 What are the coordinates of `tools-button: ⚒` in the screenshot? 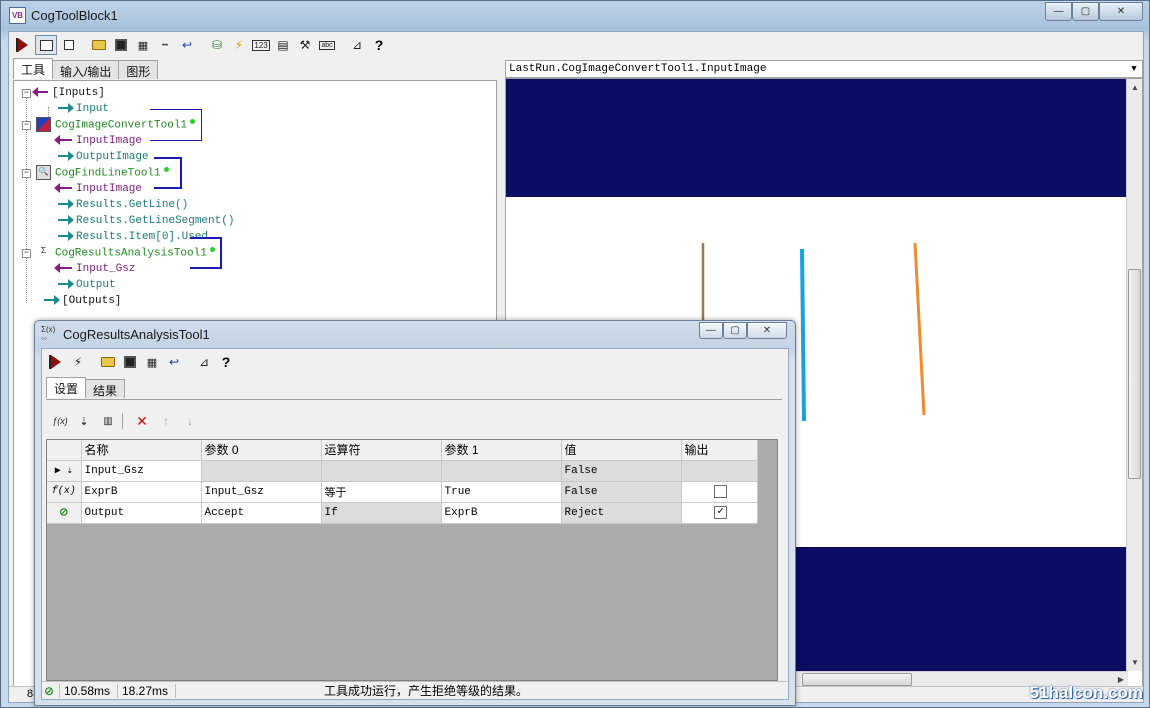 It's located at (305, 45).